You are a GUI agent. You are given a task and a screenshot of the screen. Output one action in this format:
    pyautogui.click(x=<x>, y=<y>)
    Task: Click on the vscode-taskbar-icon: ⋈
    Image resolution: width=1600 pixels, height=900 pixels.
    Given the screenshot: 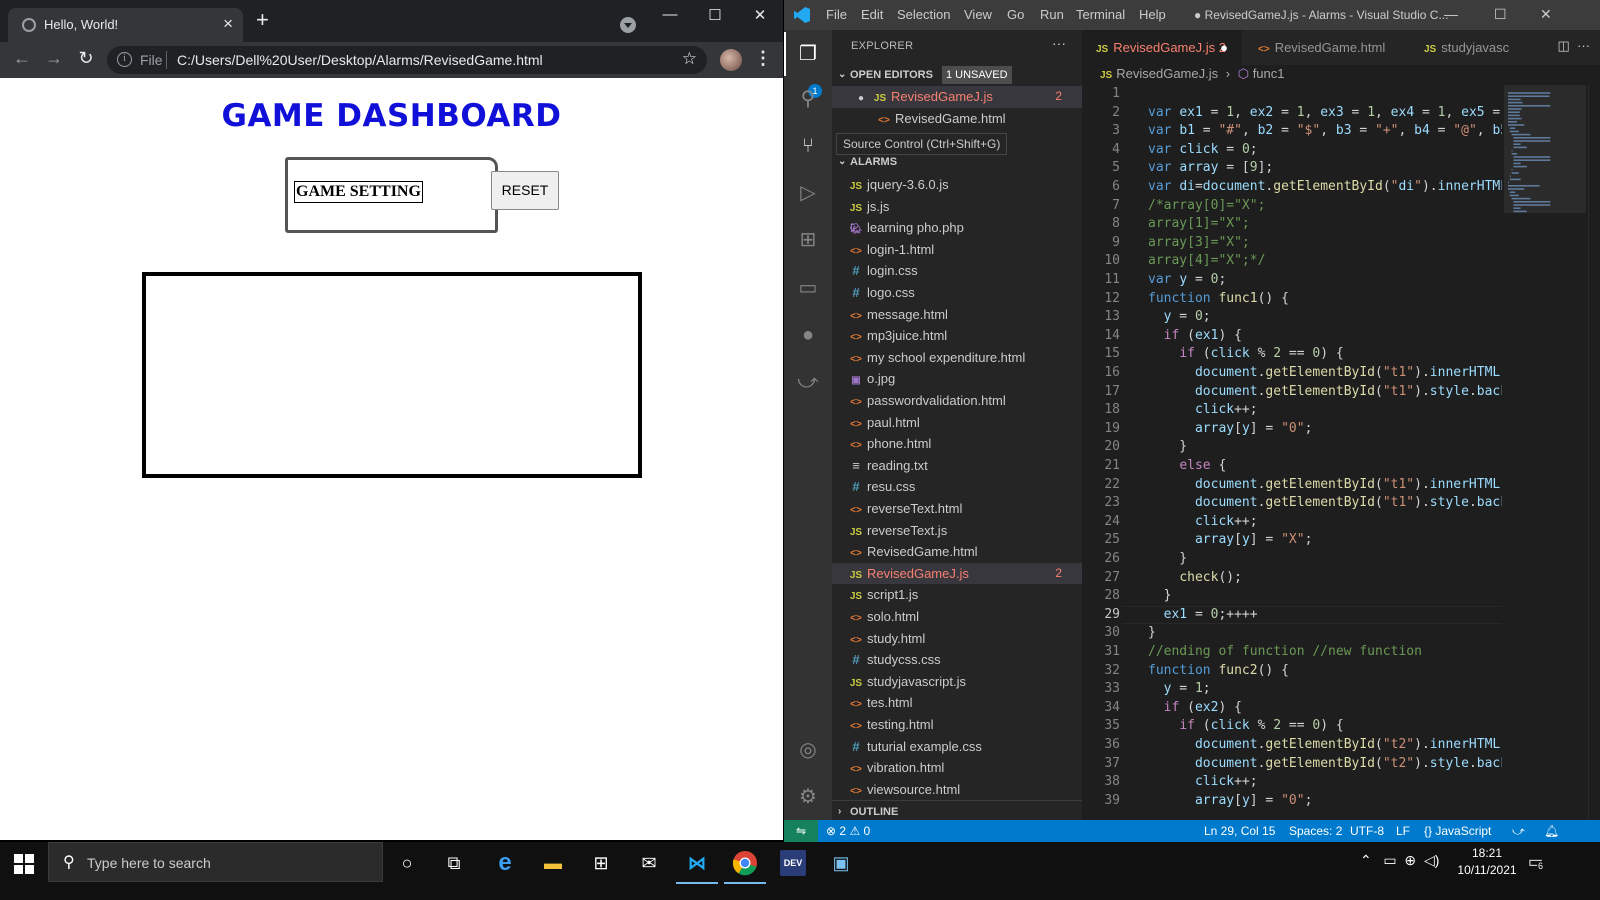 What is the action you would take?
    pyautogui.click(x=697, y=867)
    